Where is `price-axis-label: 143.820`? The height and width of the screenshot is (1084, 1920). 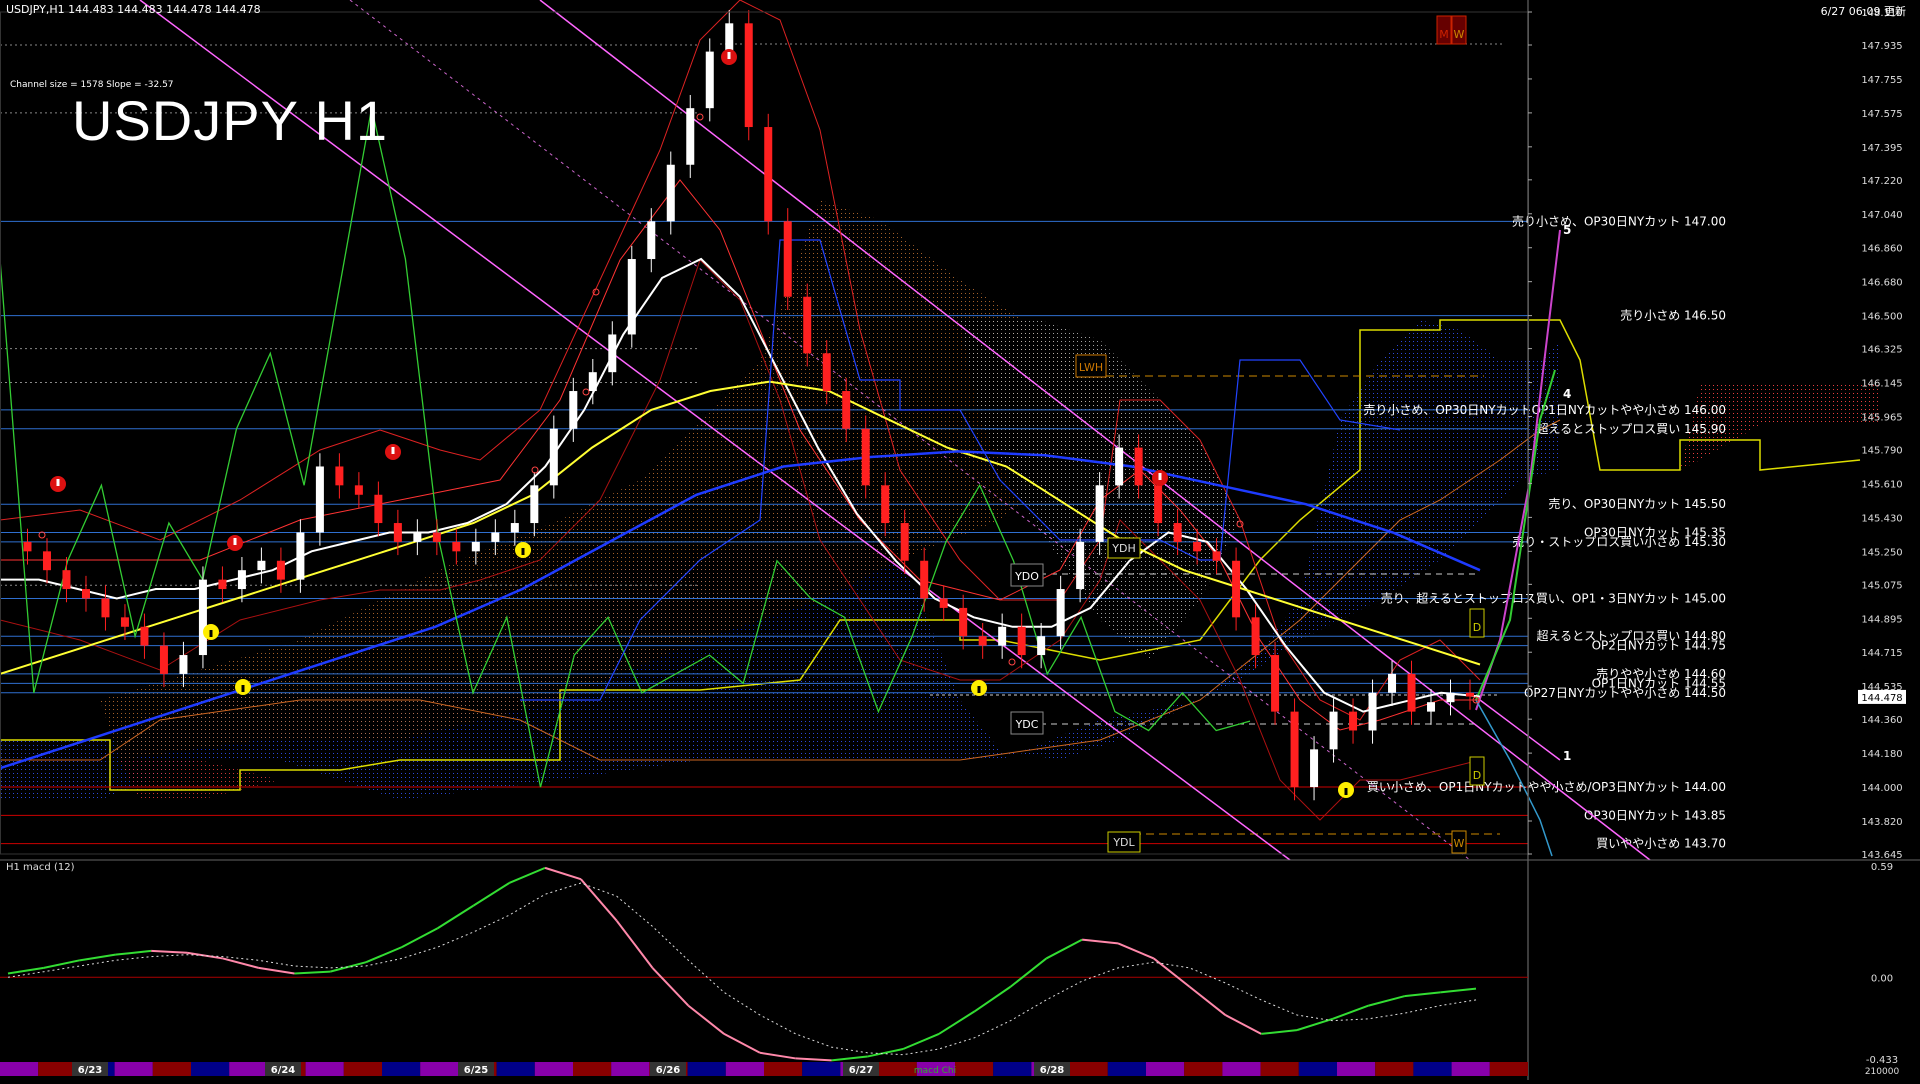 price-axis-label: 143.820 is located at coordinates (1881, 822).